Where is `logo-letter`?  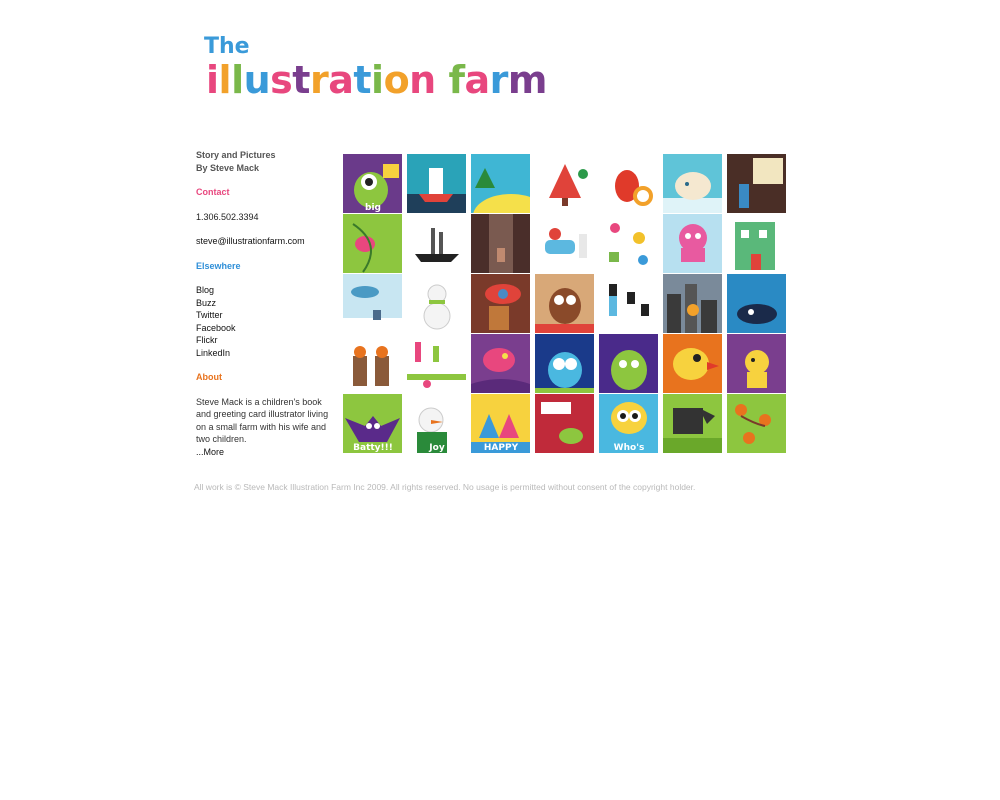
logo-letter is located at coordinates (442, 80).